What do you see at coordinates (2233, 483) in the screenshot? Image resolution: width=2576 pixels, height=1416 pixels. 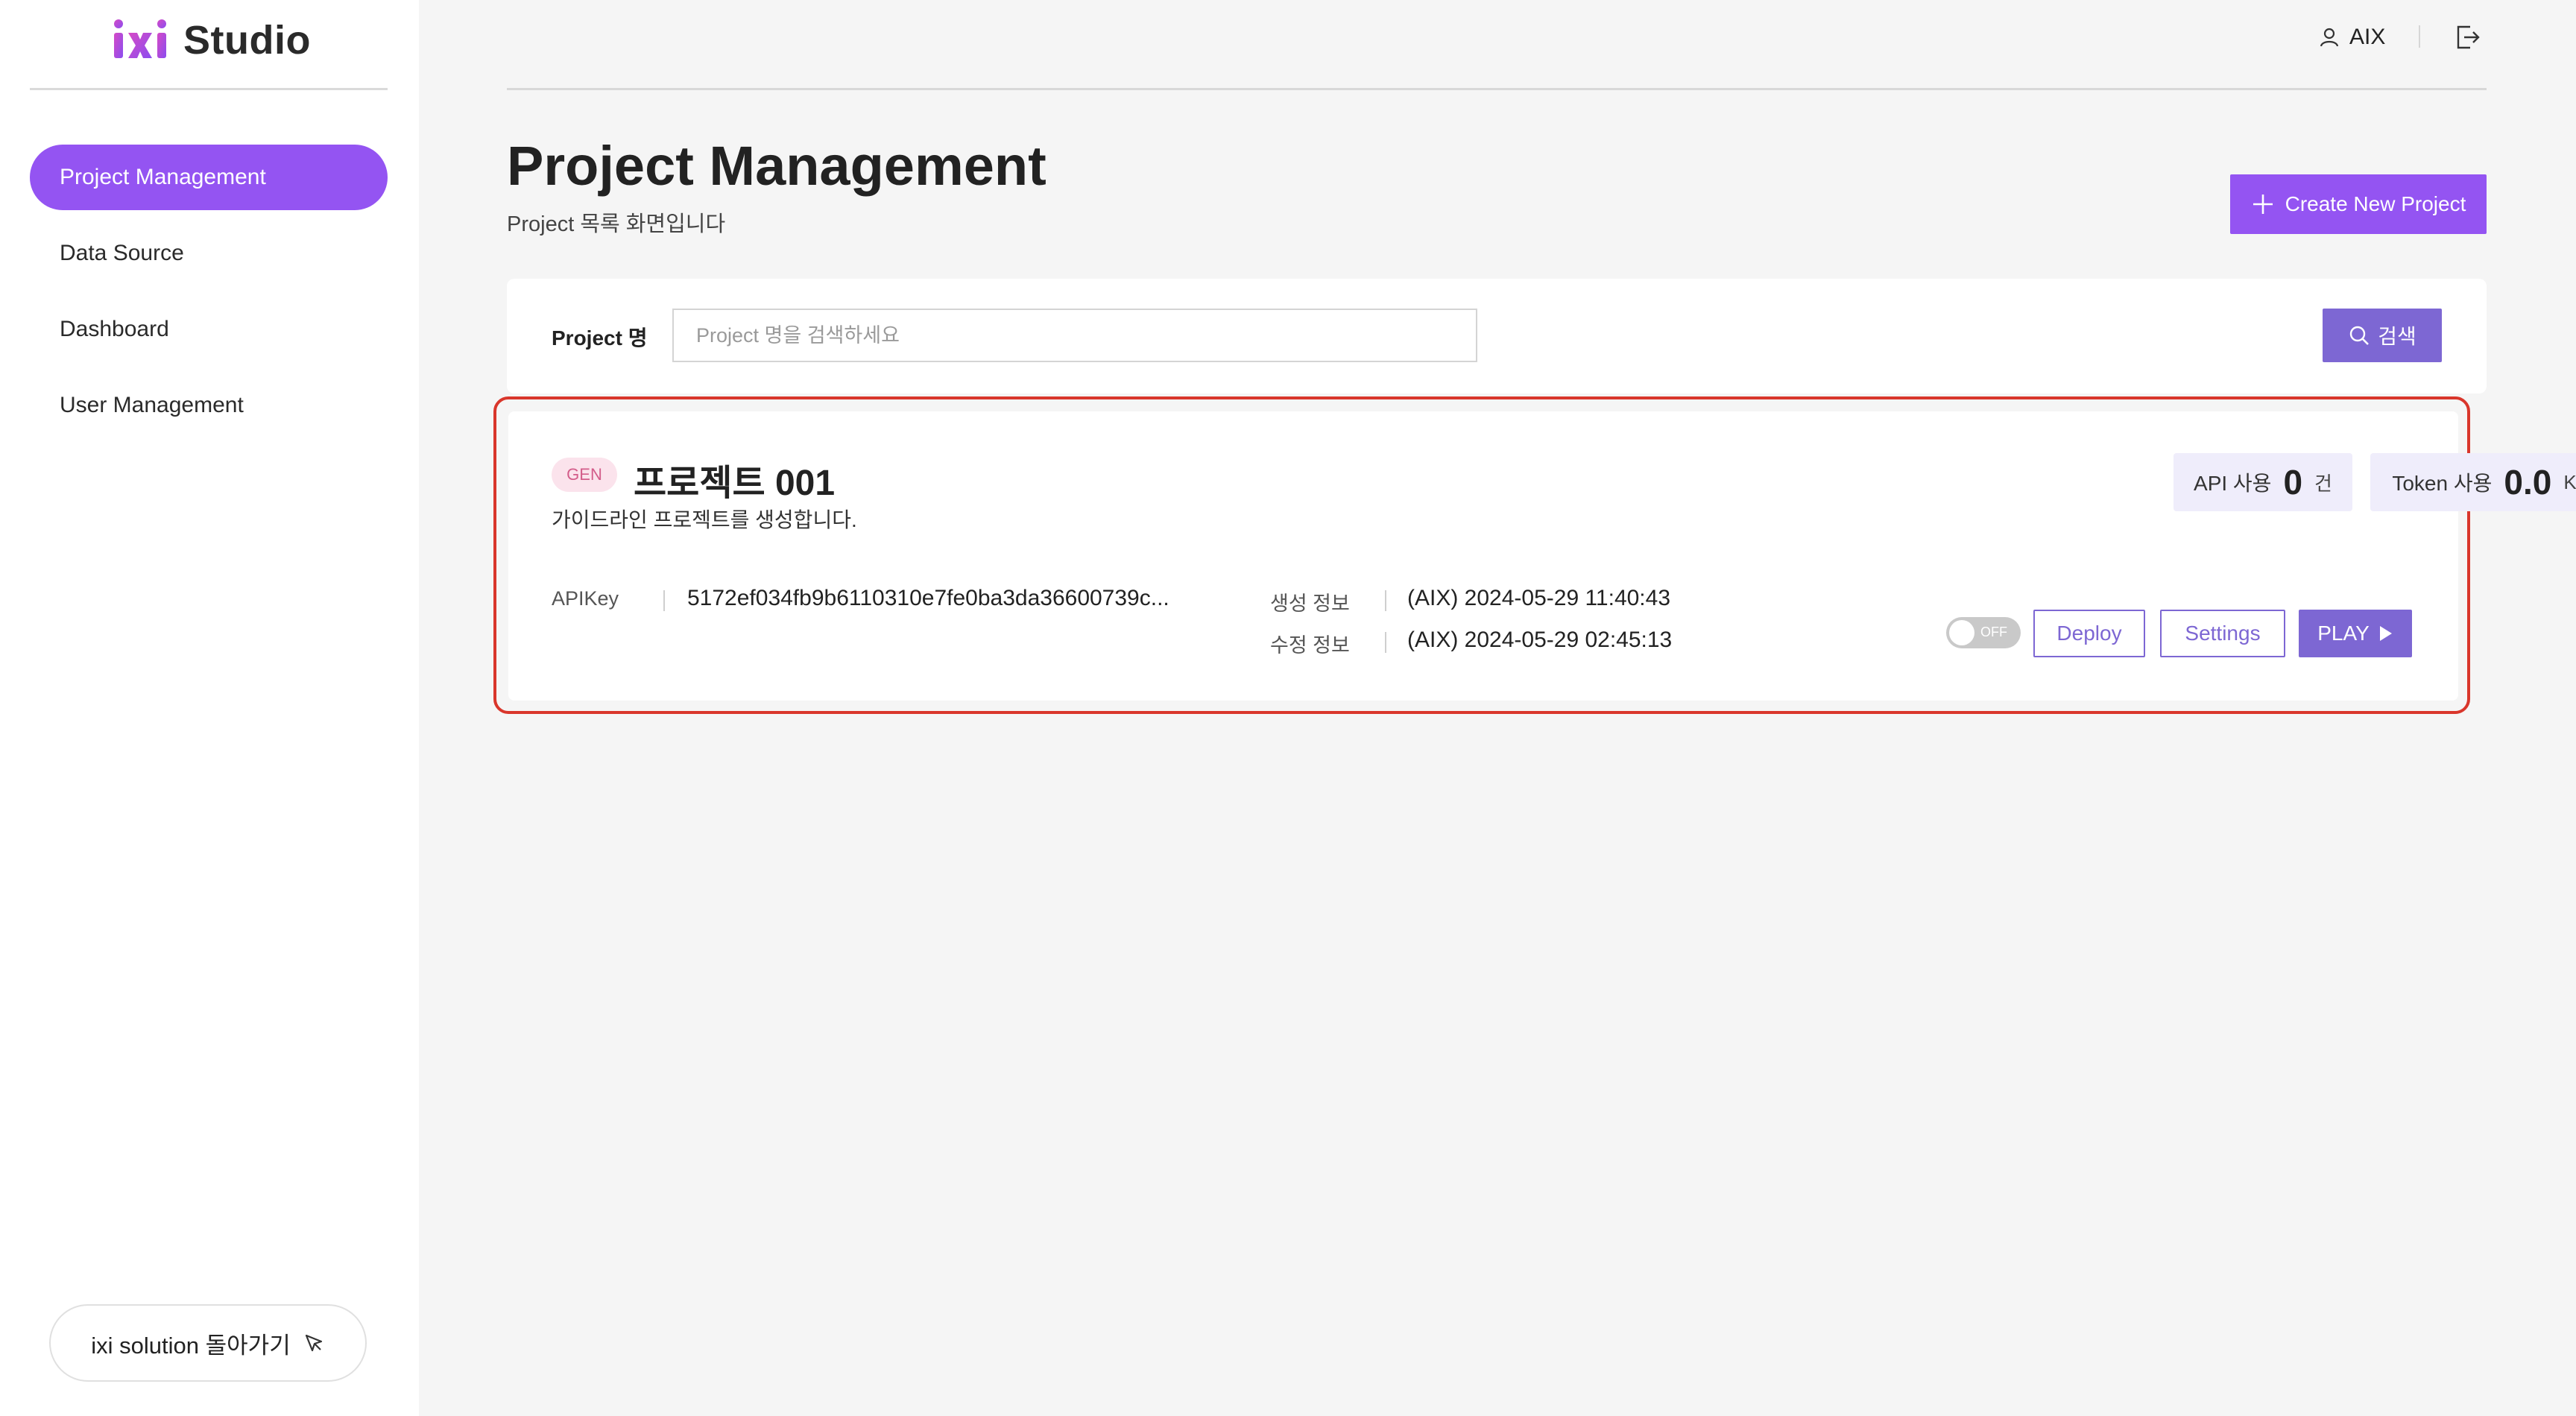 I see `api-usage-label: API 사용` at bounding box center [2233, 483].